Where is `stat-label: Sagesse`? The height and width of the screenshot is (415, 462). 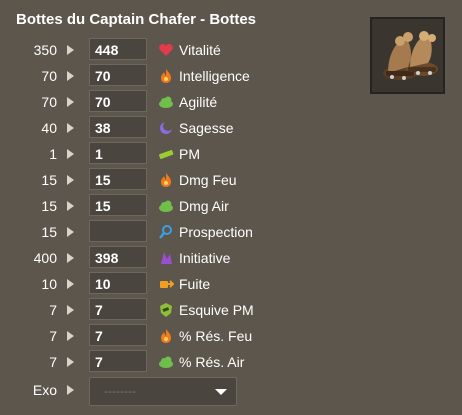 stat-label: Sagesse is located at coordinates (206, 128).